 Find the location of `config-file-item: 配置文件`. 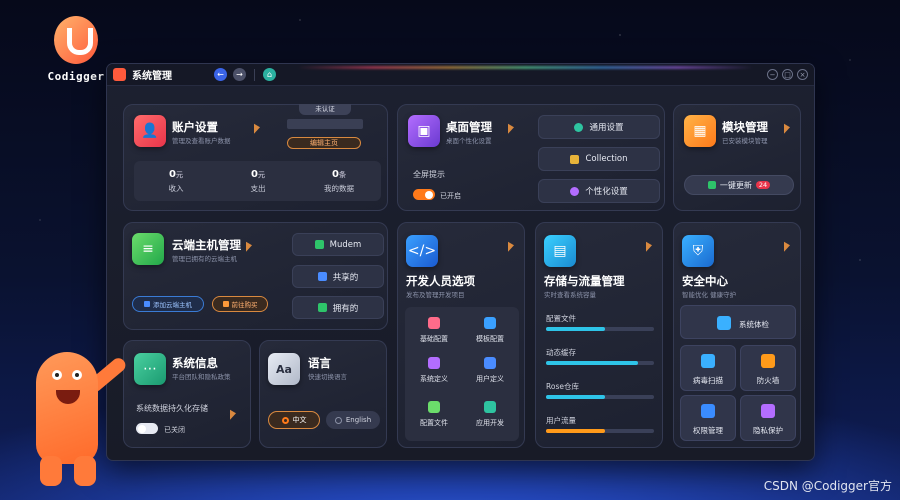

config-file-item: 配置文件 is located at coordinates (434, 414).